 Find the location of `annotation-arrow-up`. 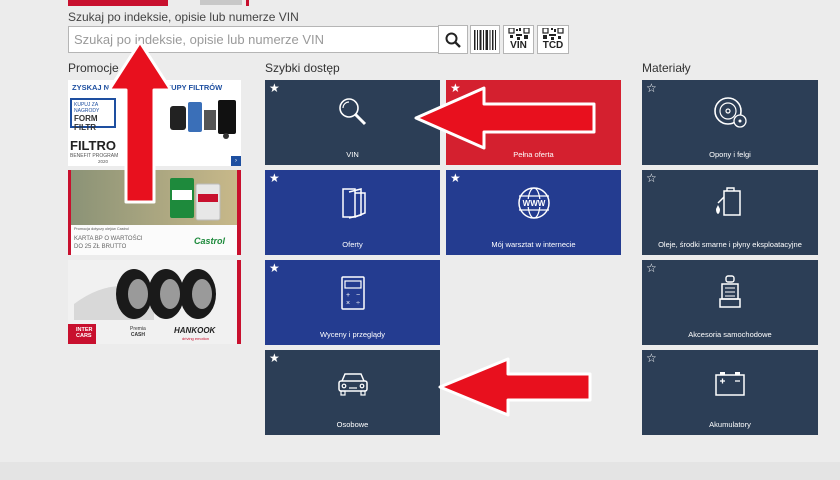

annotation-arrow-up is located at coordinates (140, 122).